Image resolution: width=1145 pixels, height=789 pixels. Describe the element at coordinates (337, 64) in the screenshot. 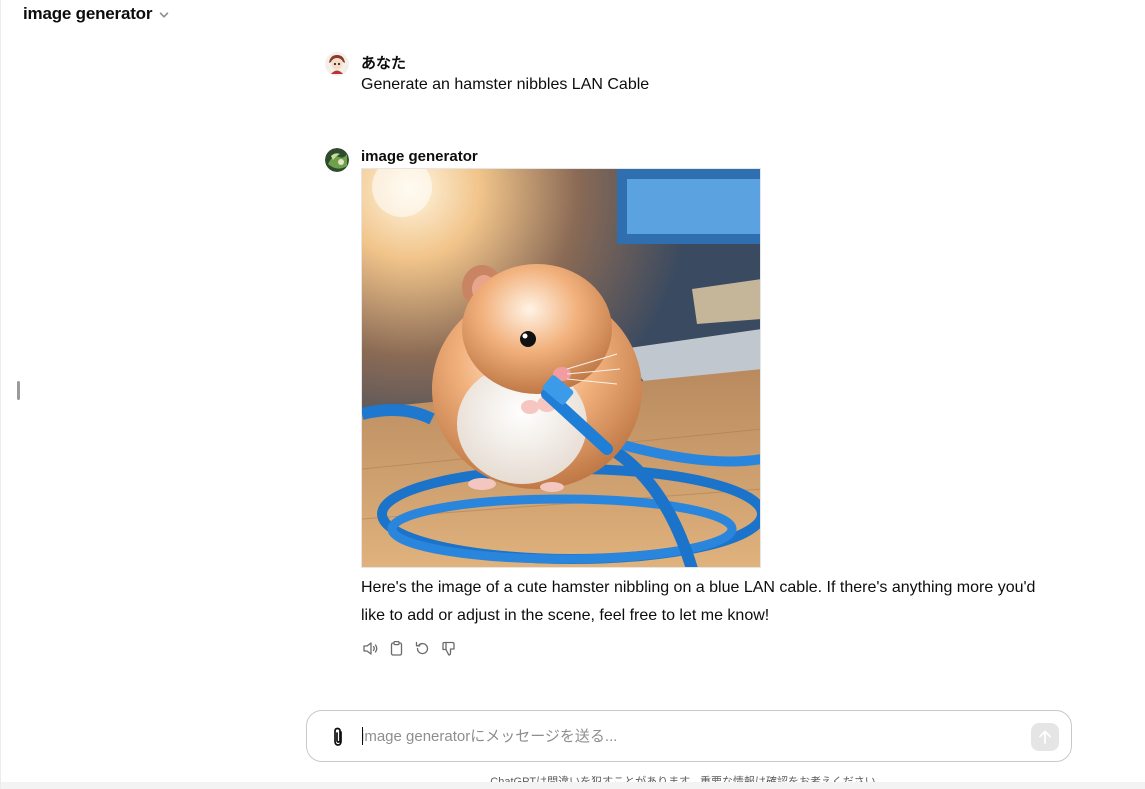

I see `user-avatar` at that location.